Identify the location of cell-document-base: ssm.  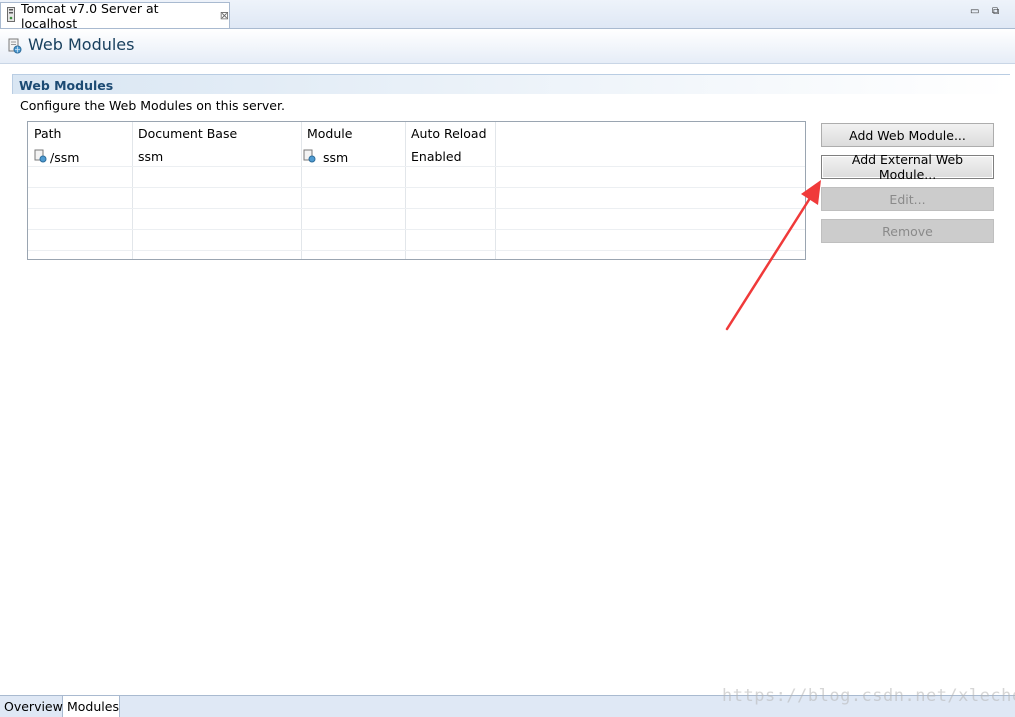
(151, 156).